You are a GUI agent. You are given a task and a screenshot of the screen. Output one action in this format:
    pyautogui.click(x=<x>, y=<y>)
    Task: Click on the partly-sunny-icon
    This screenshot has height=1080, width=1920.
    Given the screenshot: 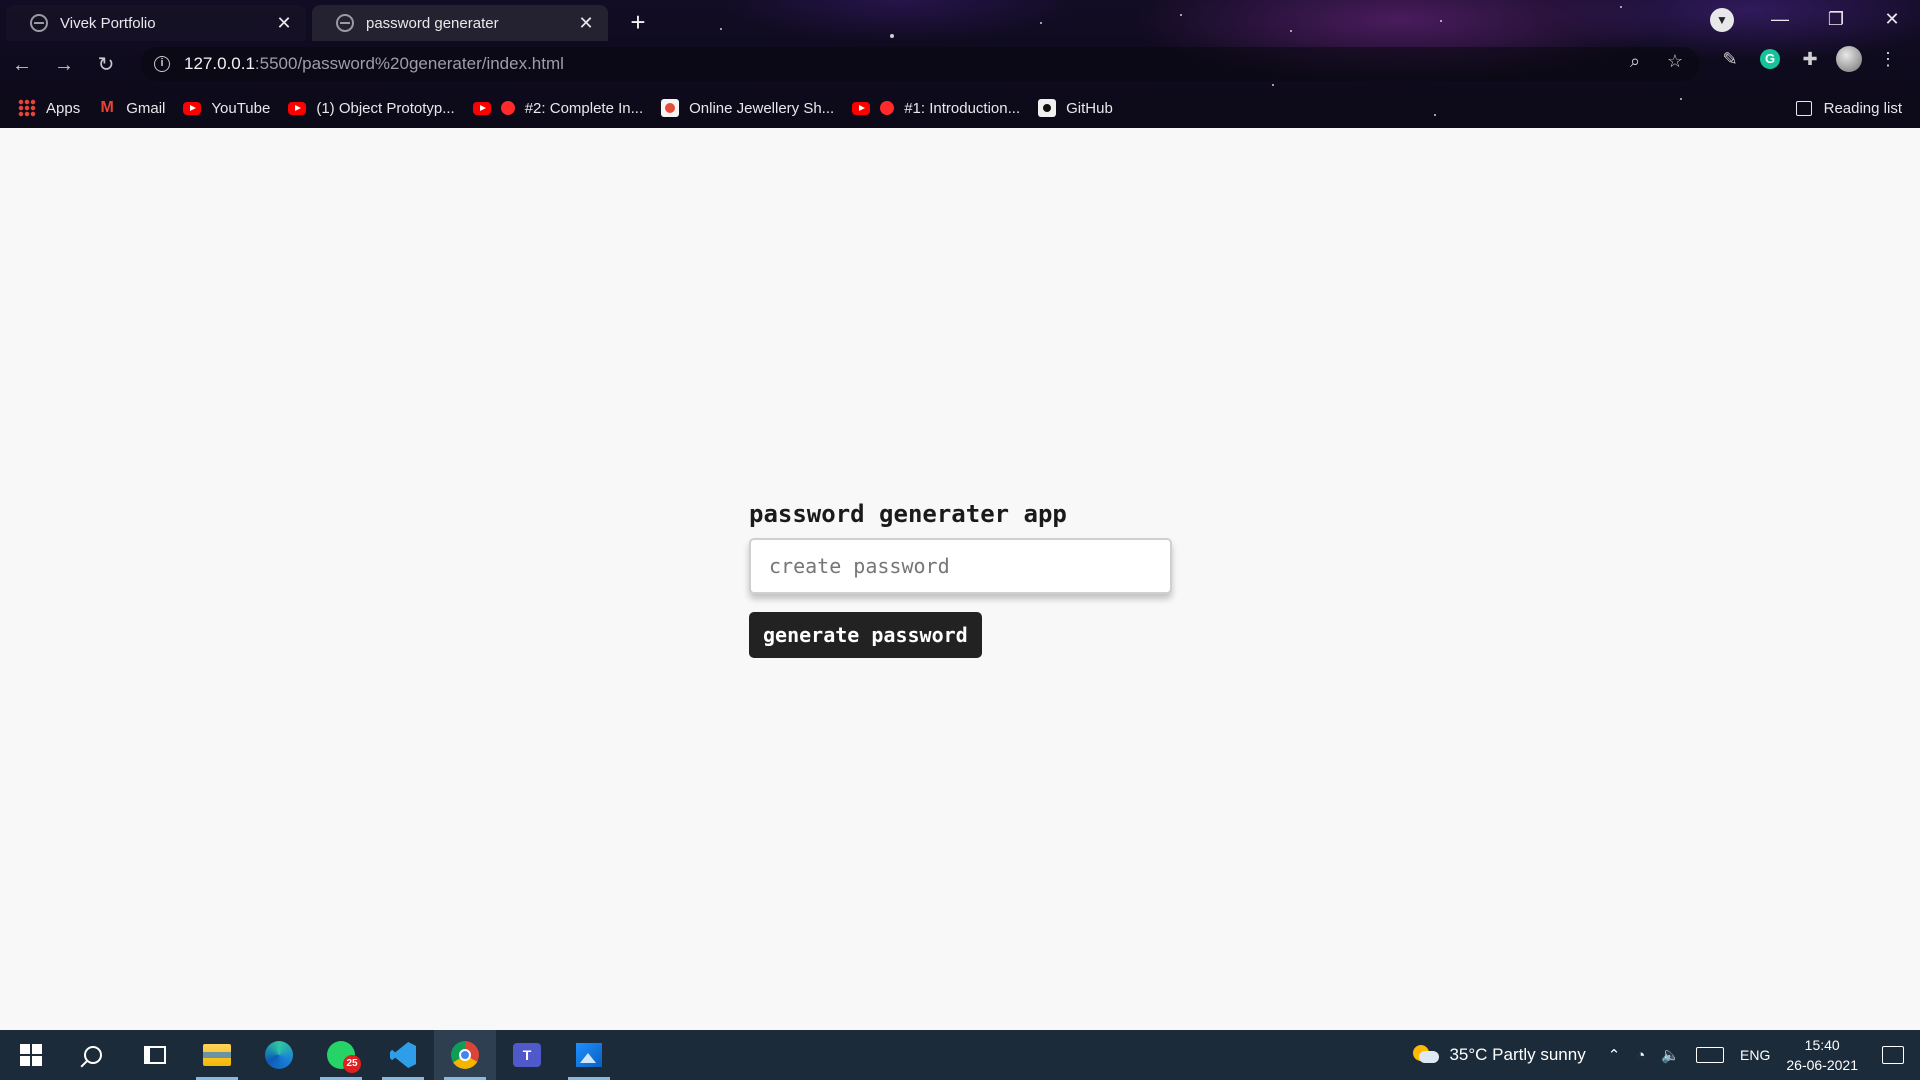 What is the action you would take?
    pyautogui.click(x=1426, y=1055)
    